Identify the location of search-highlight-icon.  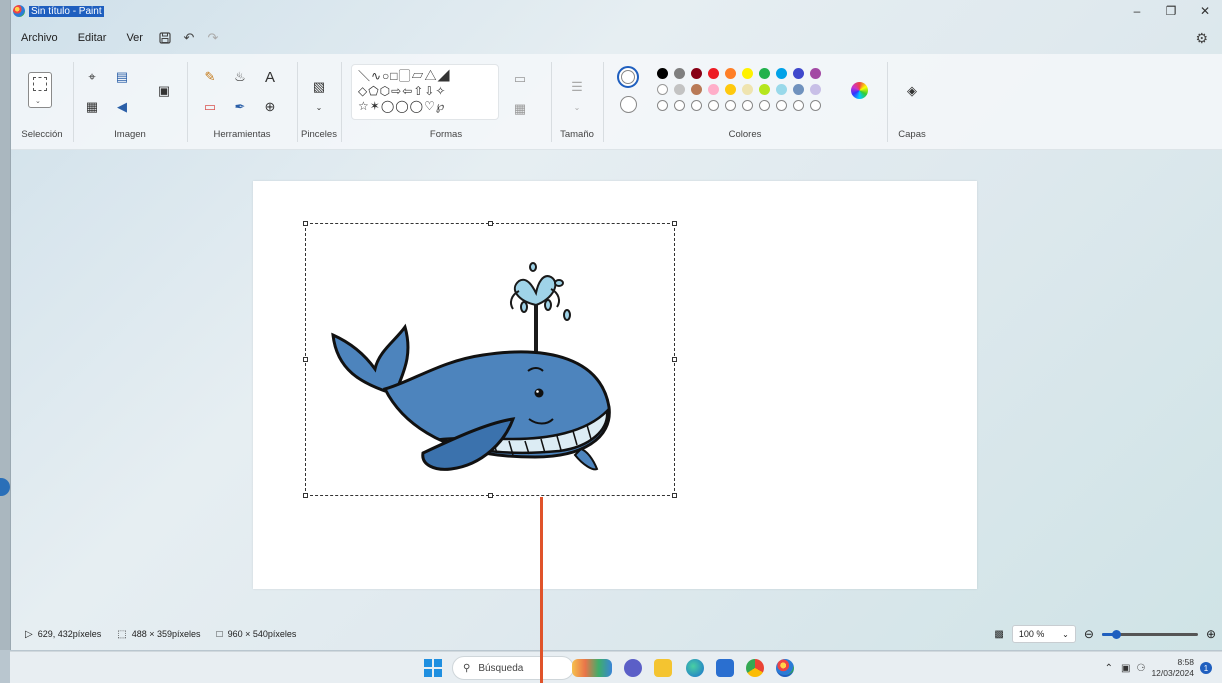
(592, 668).